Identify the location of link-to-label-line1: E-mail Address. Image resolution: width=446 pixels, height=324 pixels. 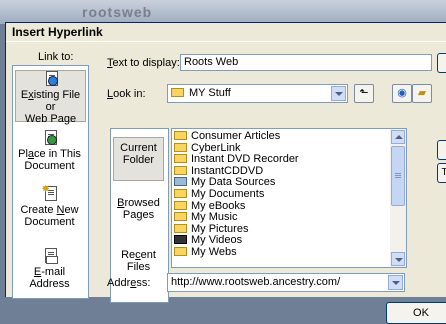
(49, 278).